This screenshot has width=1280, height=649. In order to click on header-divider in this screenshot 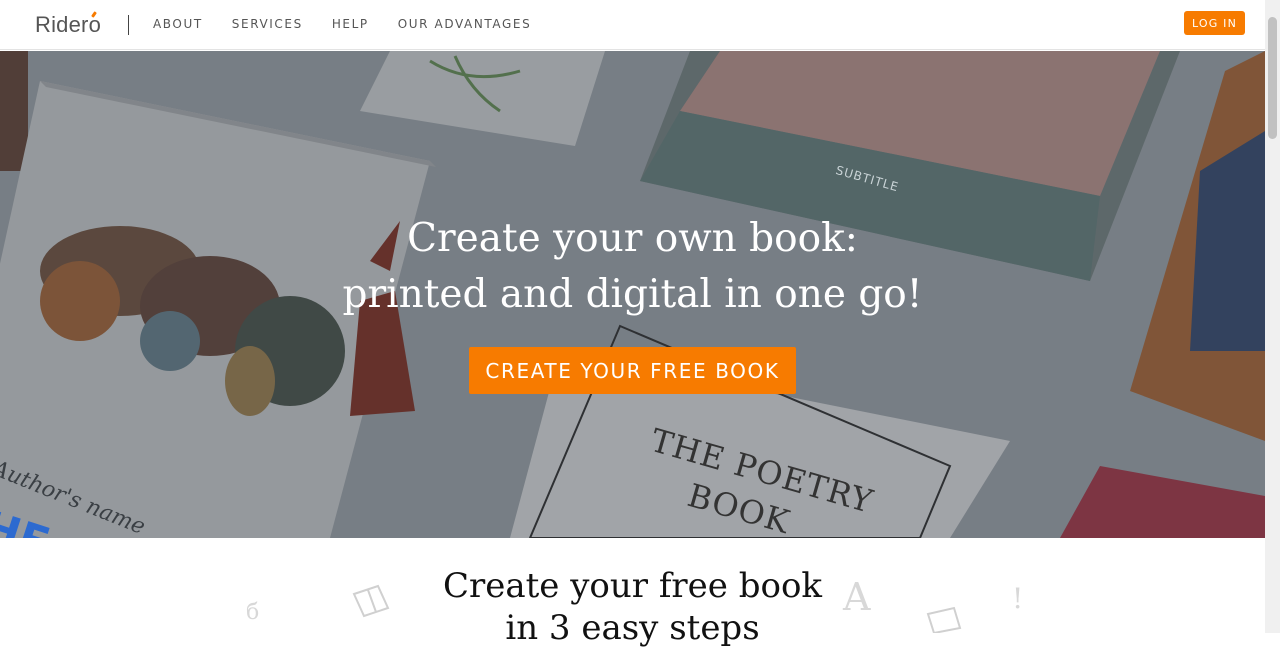, I will do `click(128, 25)`.